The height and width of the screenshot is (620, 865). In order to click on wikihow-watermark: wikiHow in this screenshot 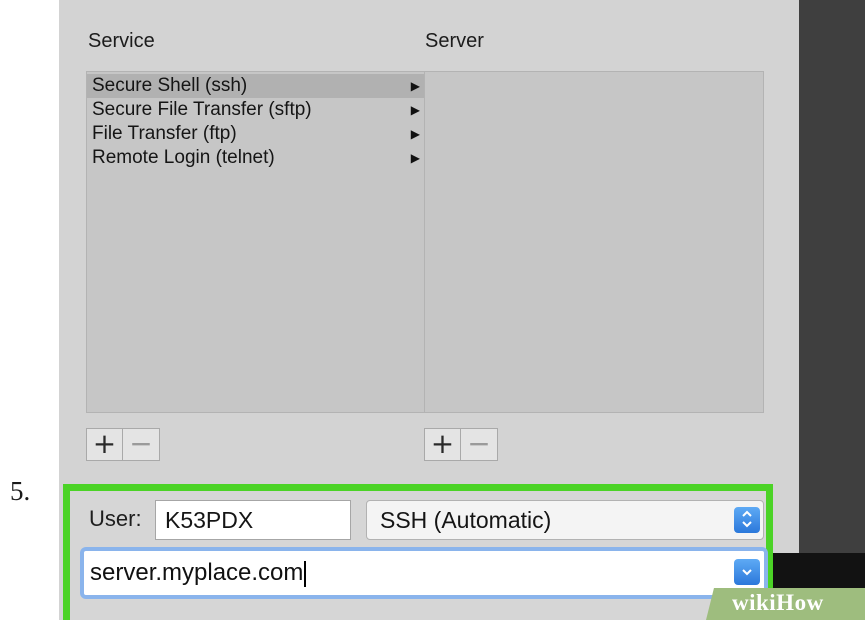, I will do `click(778, 602)`.